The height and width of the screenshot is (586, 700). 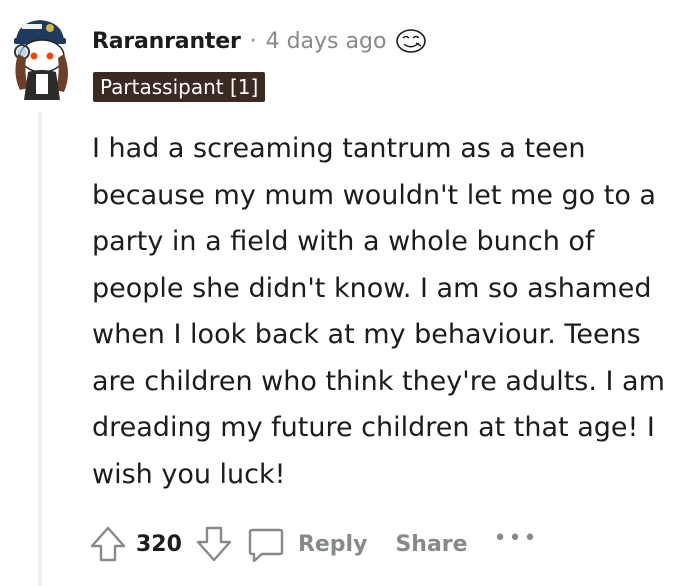 What do you see at coordinates (266, 545) in the screenshot?
I see `comment-bubble-icon` at bounding box center [266, 545].